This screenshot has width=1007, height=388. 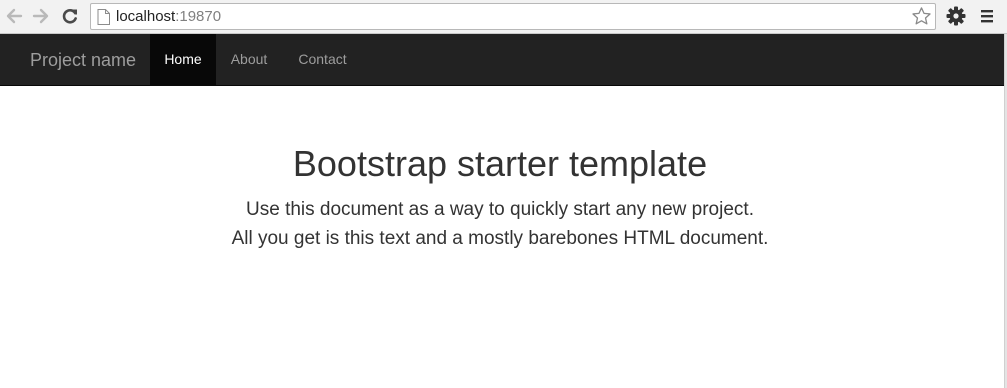 I want to click on arrow-right-icon, so click(x=40, y=16).